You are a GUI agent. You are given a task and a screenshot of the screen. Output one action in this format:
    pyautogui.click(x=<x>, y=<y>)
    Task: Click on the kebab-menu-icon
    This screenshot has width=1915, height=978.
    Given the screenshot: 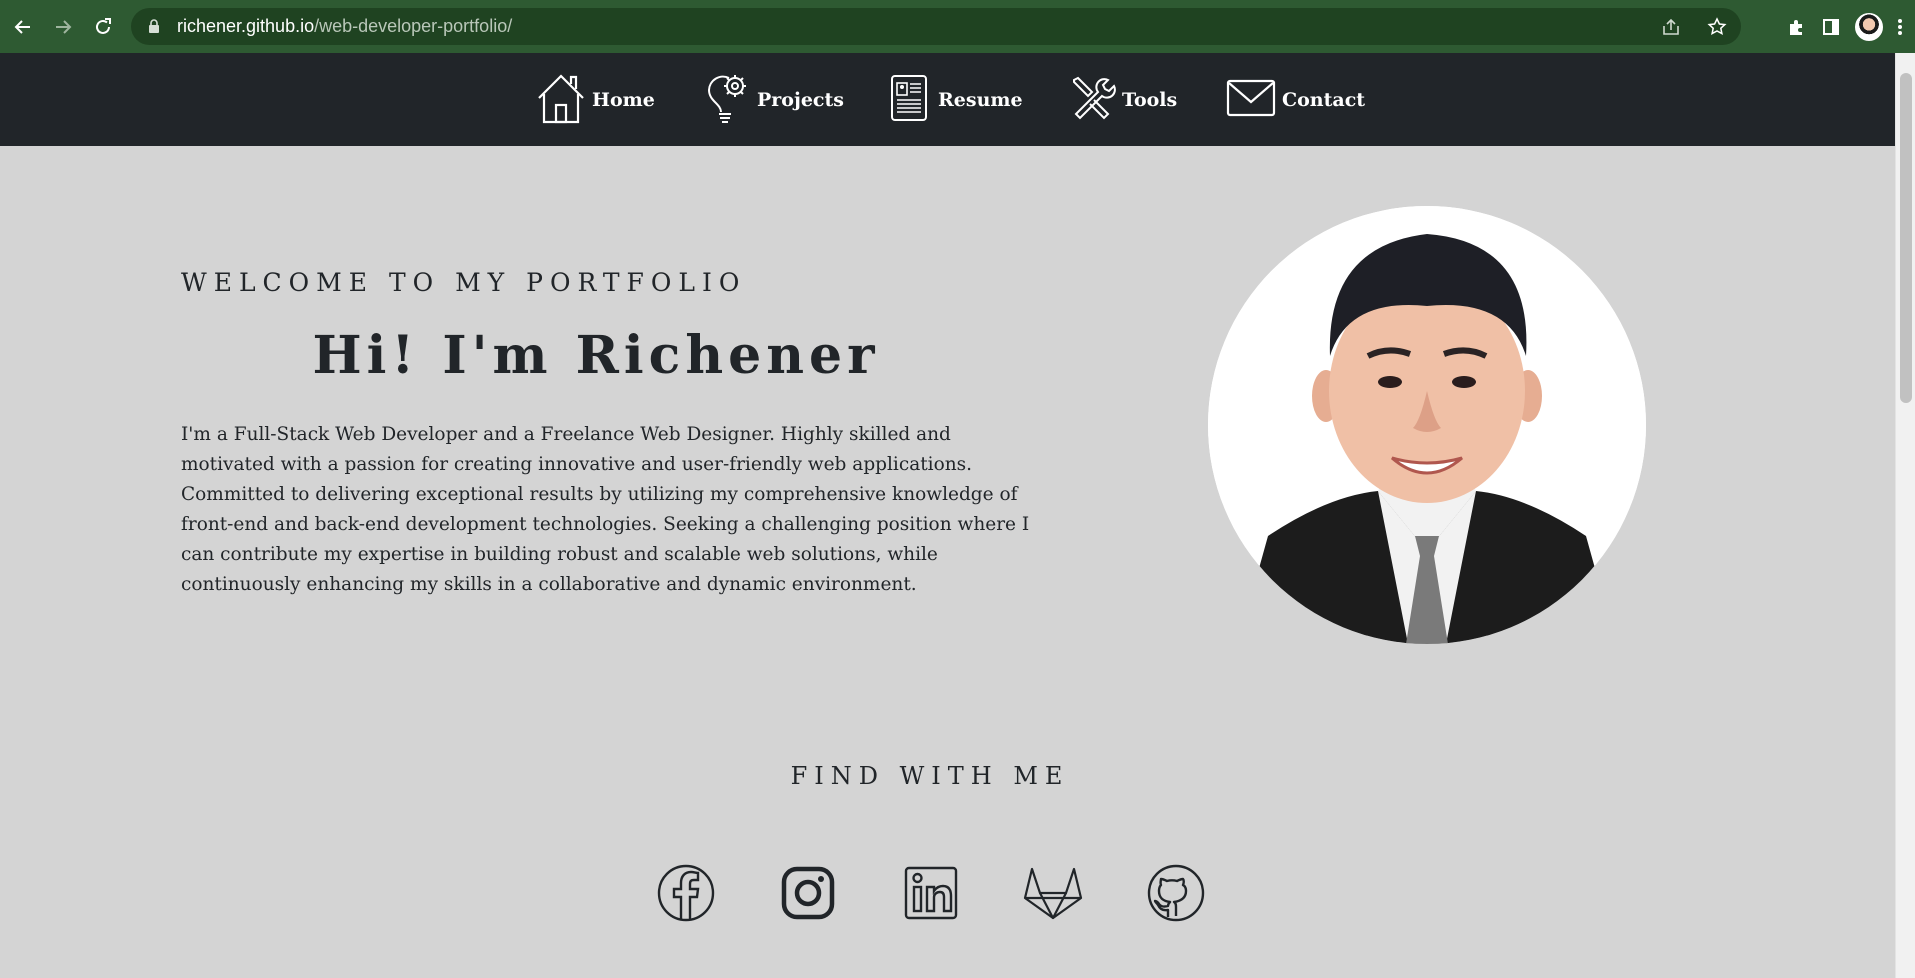 What is the action you would take?
    pyautogui.click(x=1900, y=27)
    